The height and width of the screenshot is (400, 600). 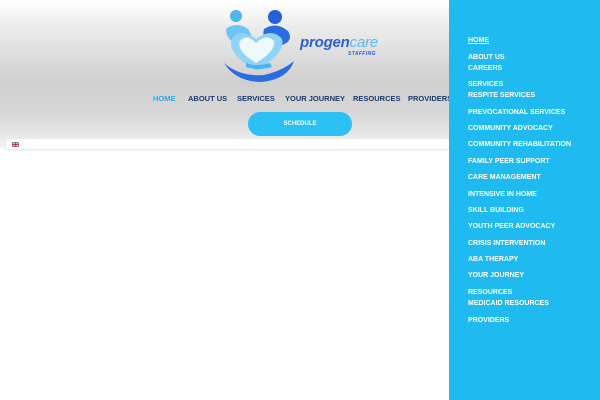 I want to click on nav-resources: RESOURCES, so click(x=377, y=98).